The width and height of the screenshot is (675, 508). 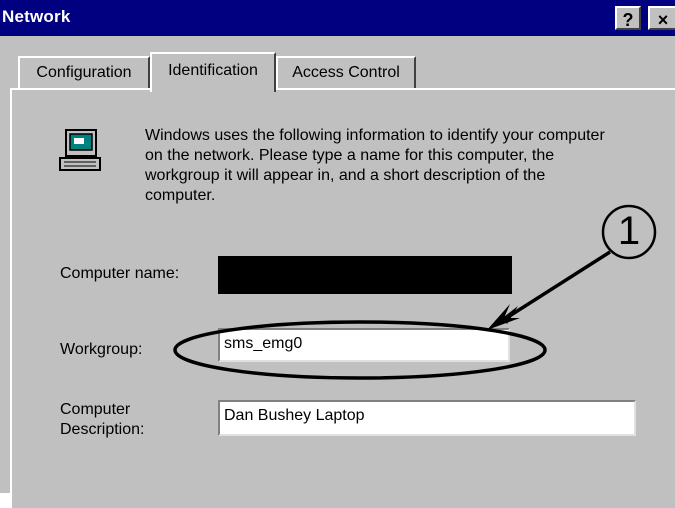 What do you see at coordinates (628, 18) in the screenshot?
I see `help-button: ?` at bounding box center [628, 18].